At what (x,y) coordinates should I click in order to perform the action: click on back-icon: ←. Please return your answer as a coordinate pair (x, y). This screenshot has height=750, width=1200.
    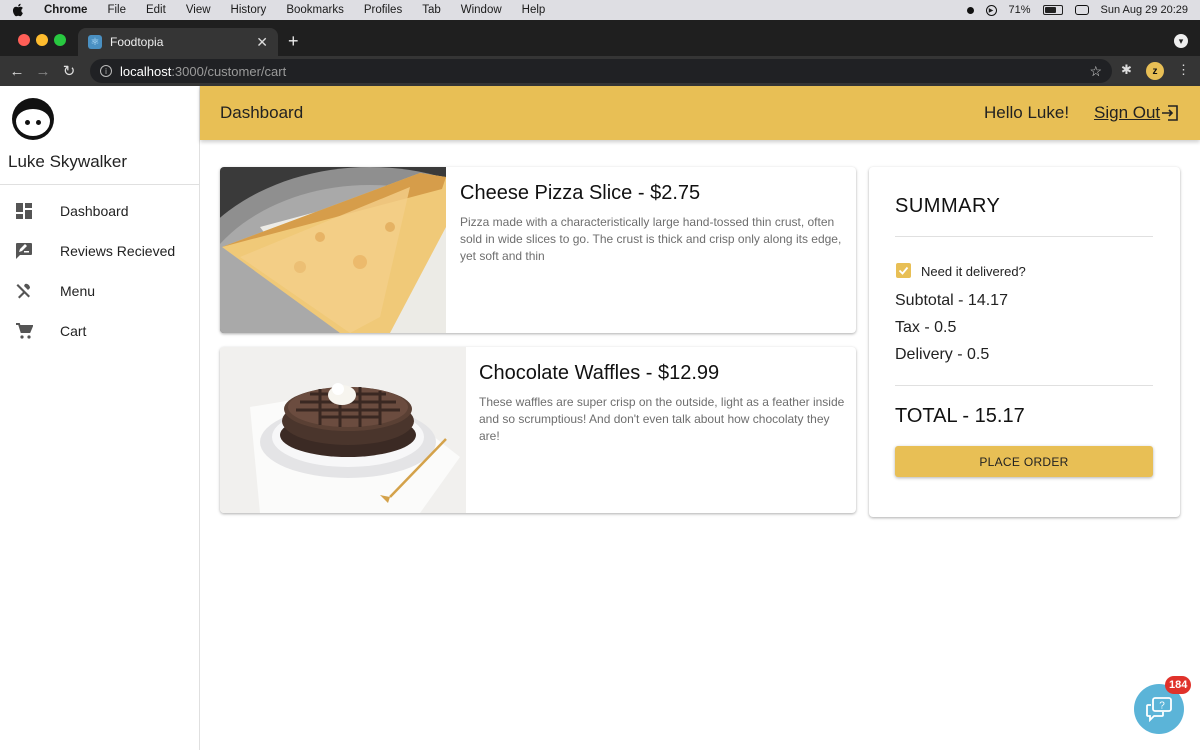
    Looking at the image, I should click on (17, 71).